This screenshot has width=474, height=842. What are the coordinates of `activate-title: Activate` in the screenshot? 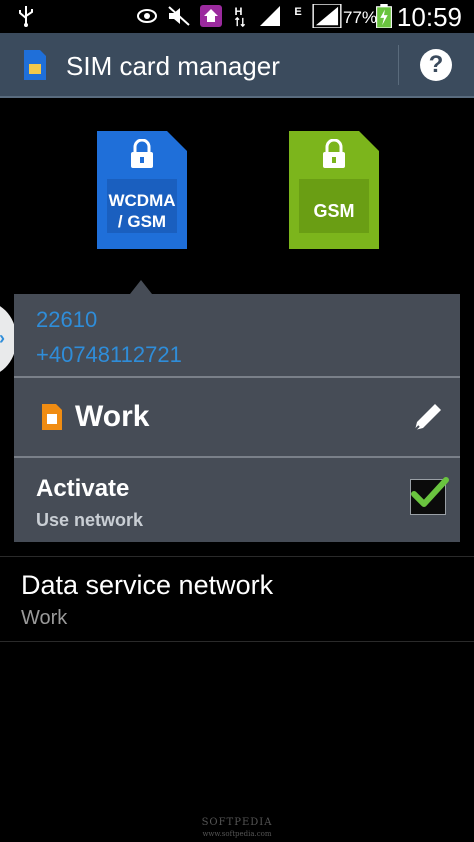 It's located at (83, 488).